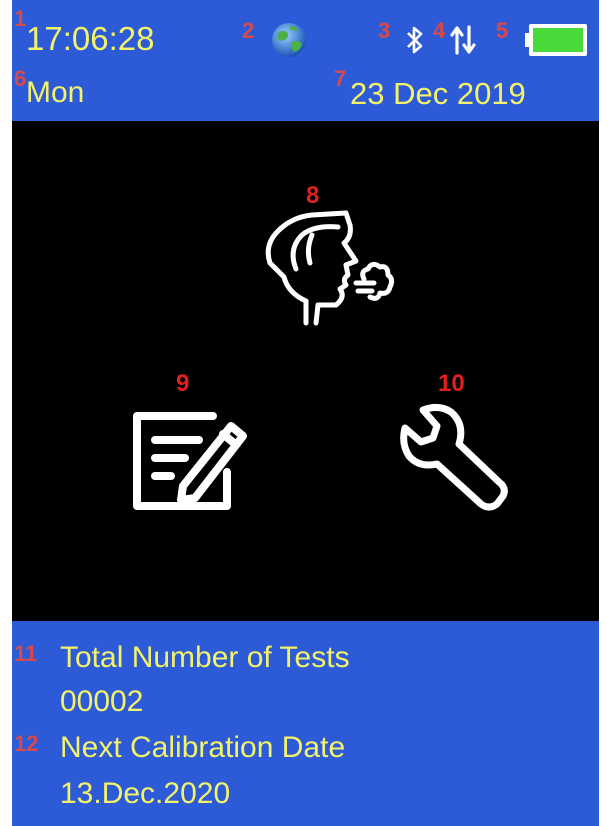 Image resolution: width=609 pixels, height=826 pixels. What do you see at coordinates (145, 793) in the screenshot?
I see `next-calibration-value: 13.Dec.2020` at bounding box center [145, 793].